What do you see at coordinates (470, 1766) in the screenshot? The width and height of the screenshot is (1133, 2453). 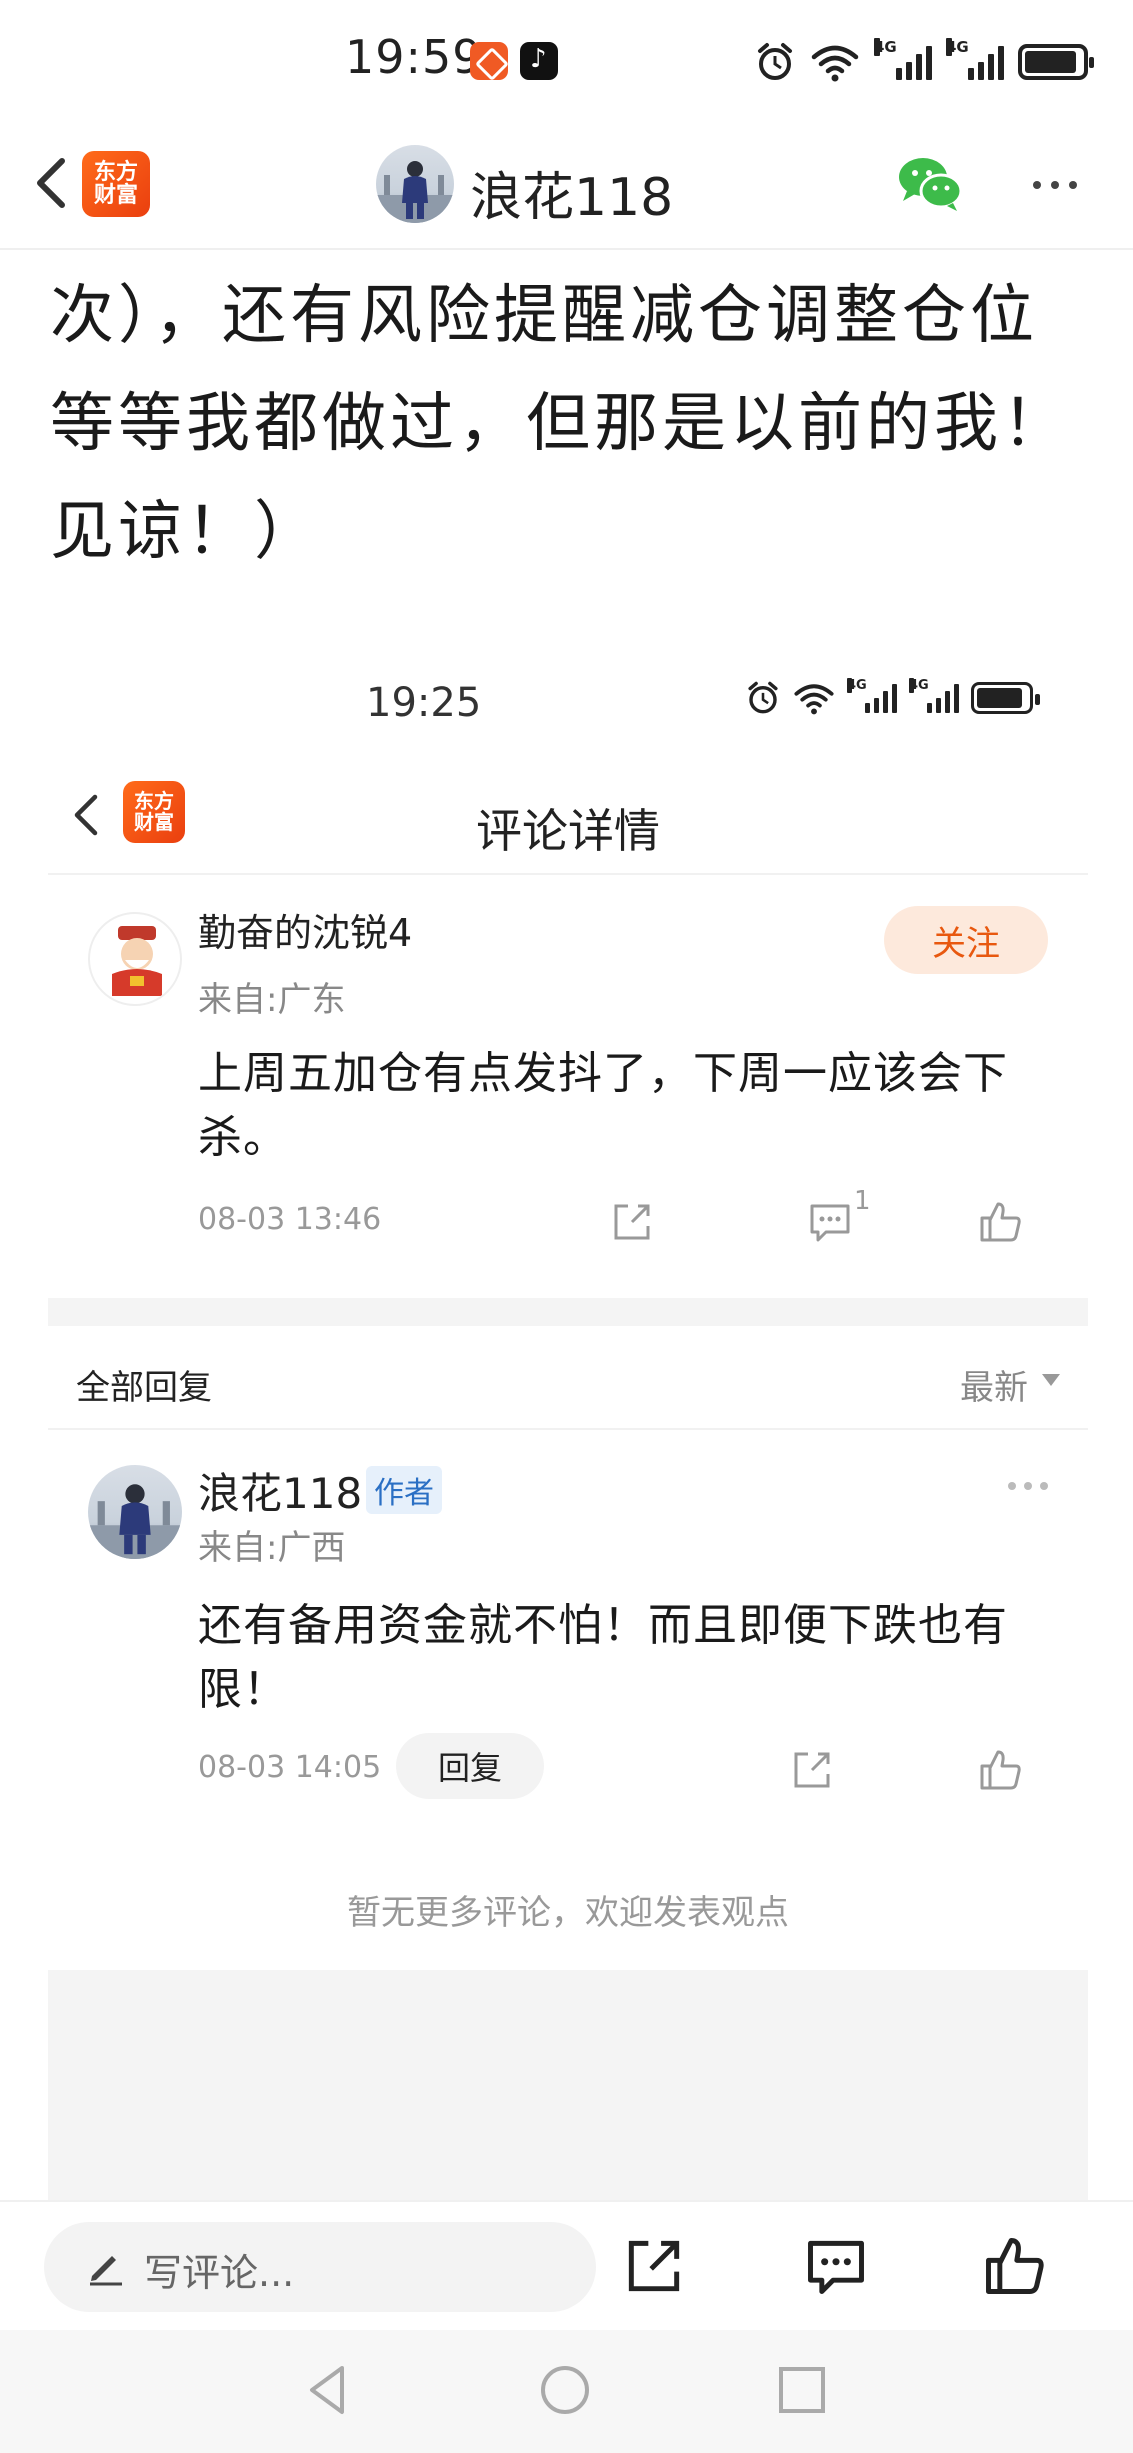 I see `reply-button: 回复` at bounding box center [470, 1766].